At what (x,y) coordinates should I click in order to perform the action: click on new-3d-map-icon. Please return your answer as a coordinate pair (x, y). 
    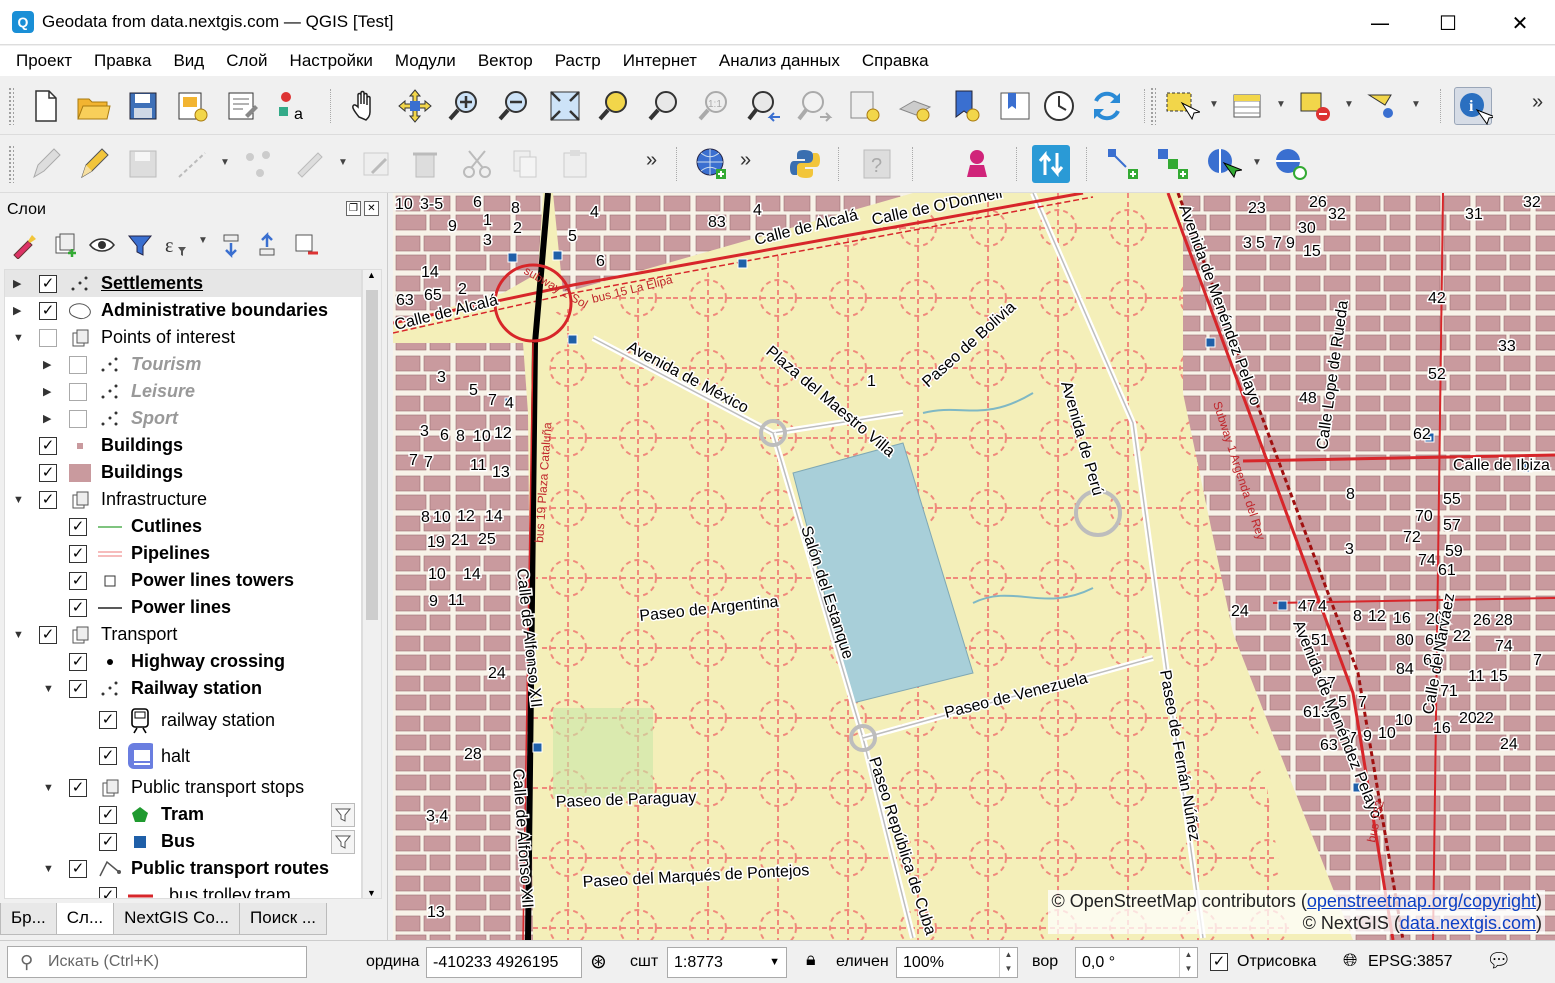
    Looking at the image, I should click on (915, 106).